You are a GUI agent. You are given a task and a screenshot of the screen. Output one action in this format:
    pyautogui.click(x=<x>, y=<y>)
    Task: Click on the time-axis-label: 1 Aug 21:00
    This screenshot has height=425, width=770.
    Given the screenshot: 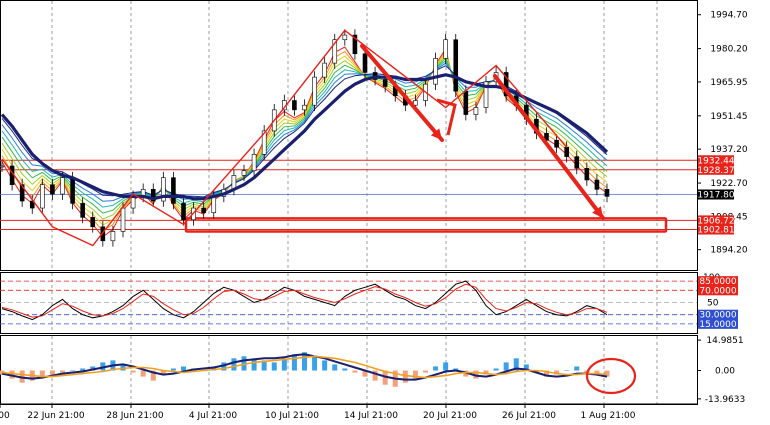 What is the action you would take?
    pyautogui.click(x=608, y=416)
    